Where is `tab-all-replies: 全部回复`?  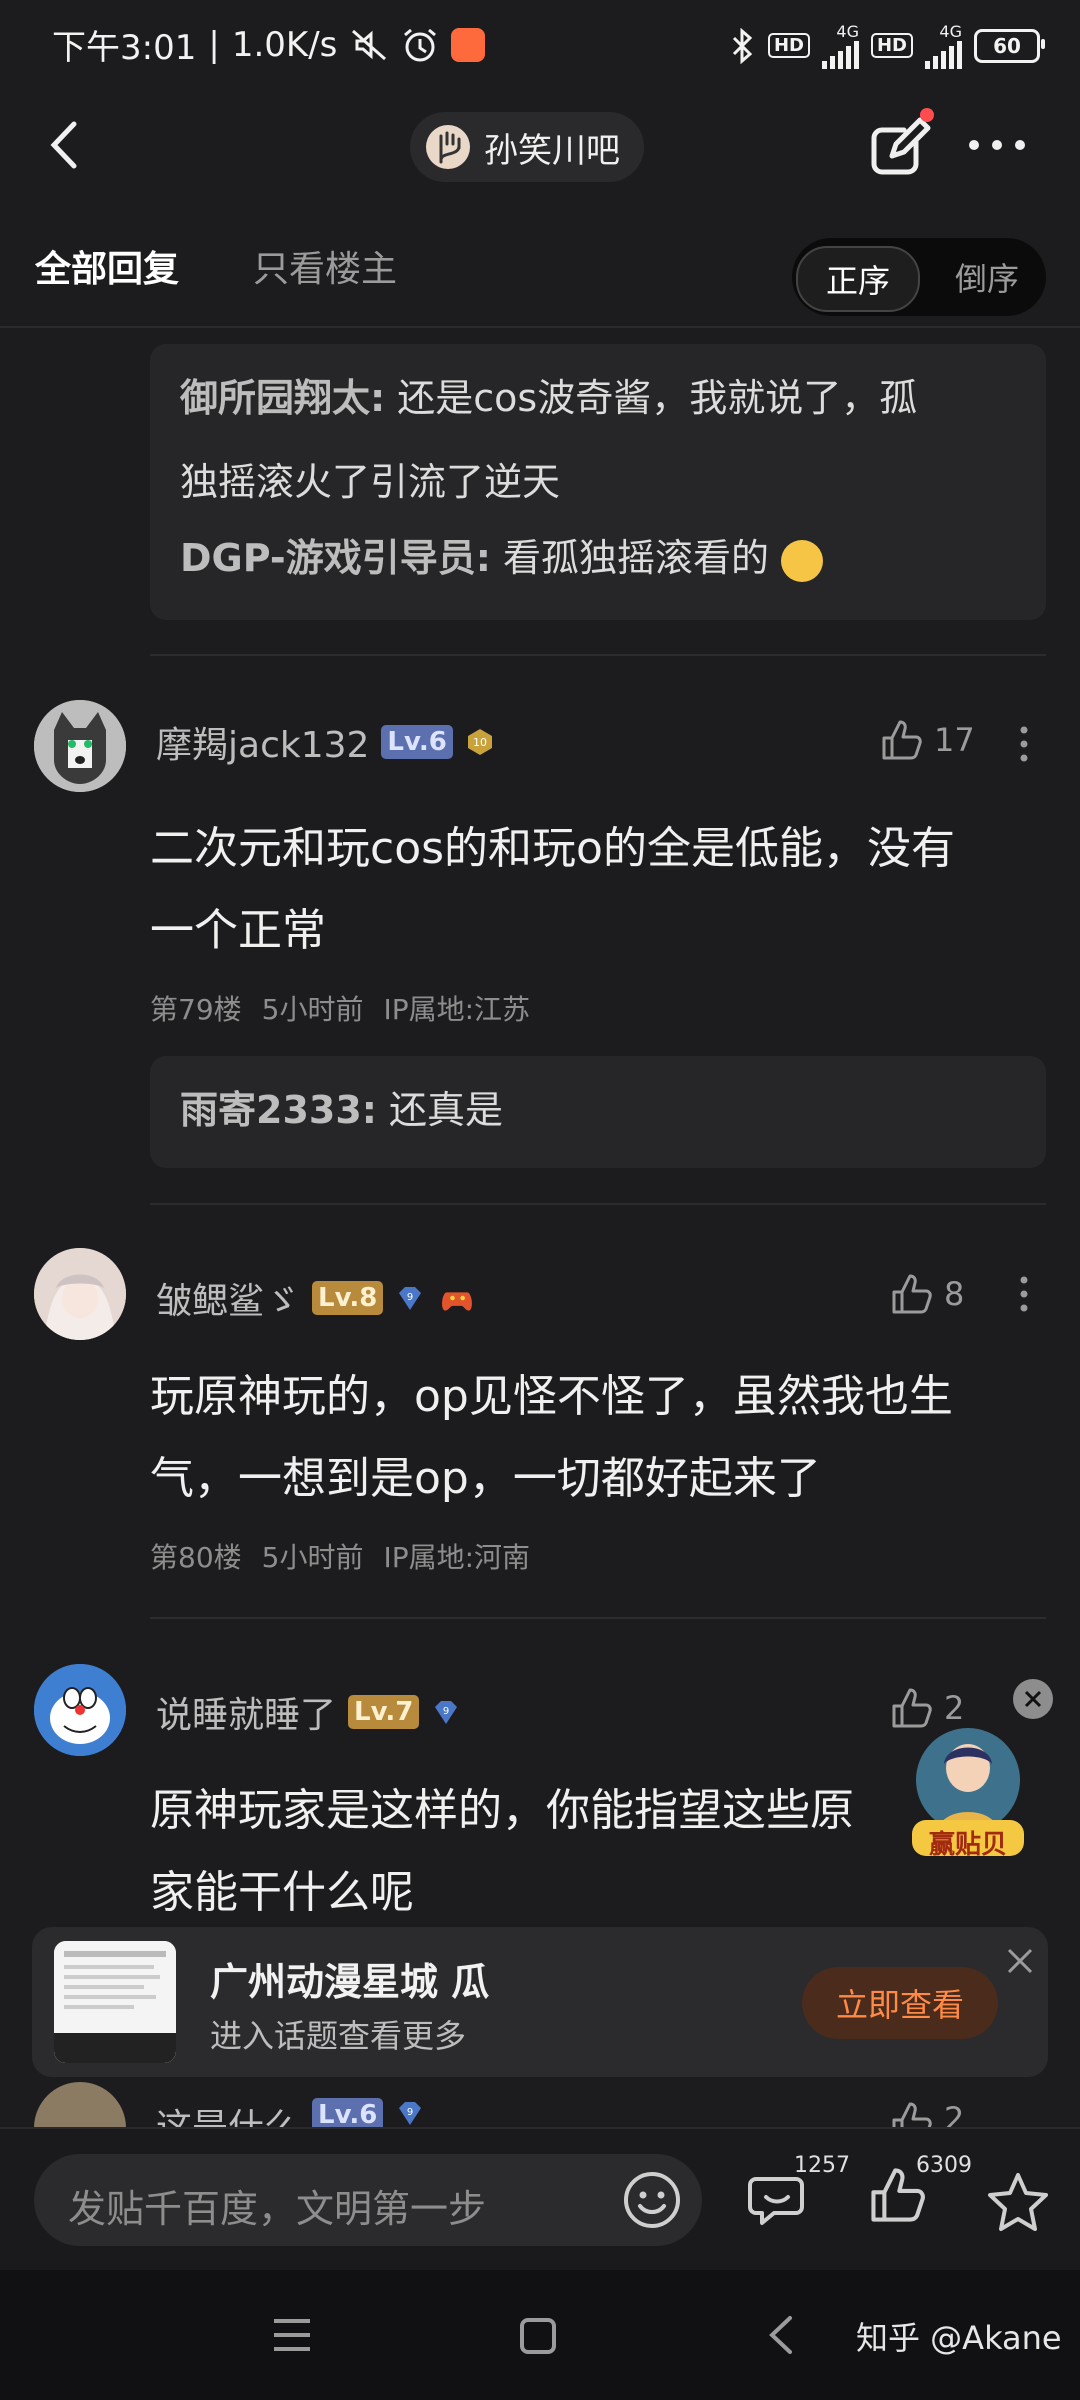
tab-all-replies: 全部回复 is located at coordinates (107, 266).